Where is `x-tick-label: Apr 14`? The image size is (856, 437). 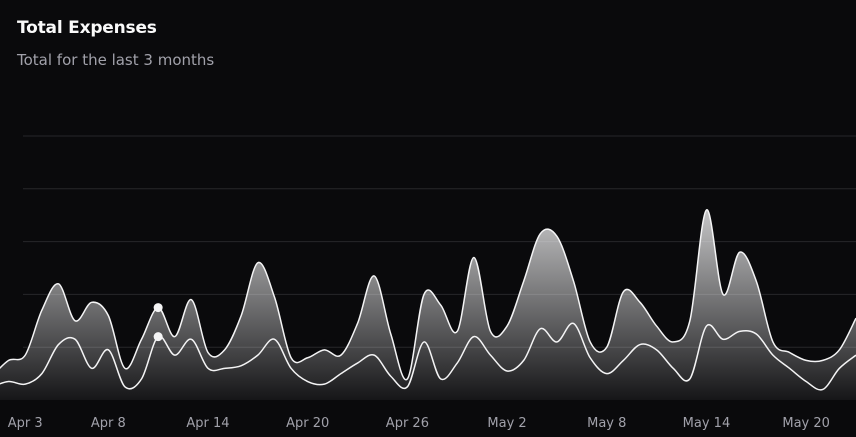 x-tick-label: Apr 14 is located at coordinates (207, 423).